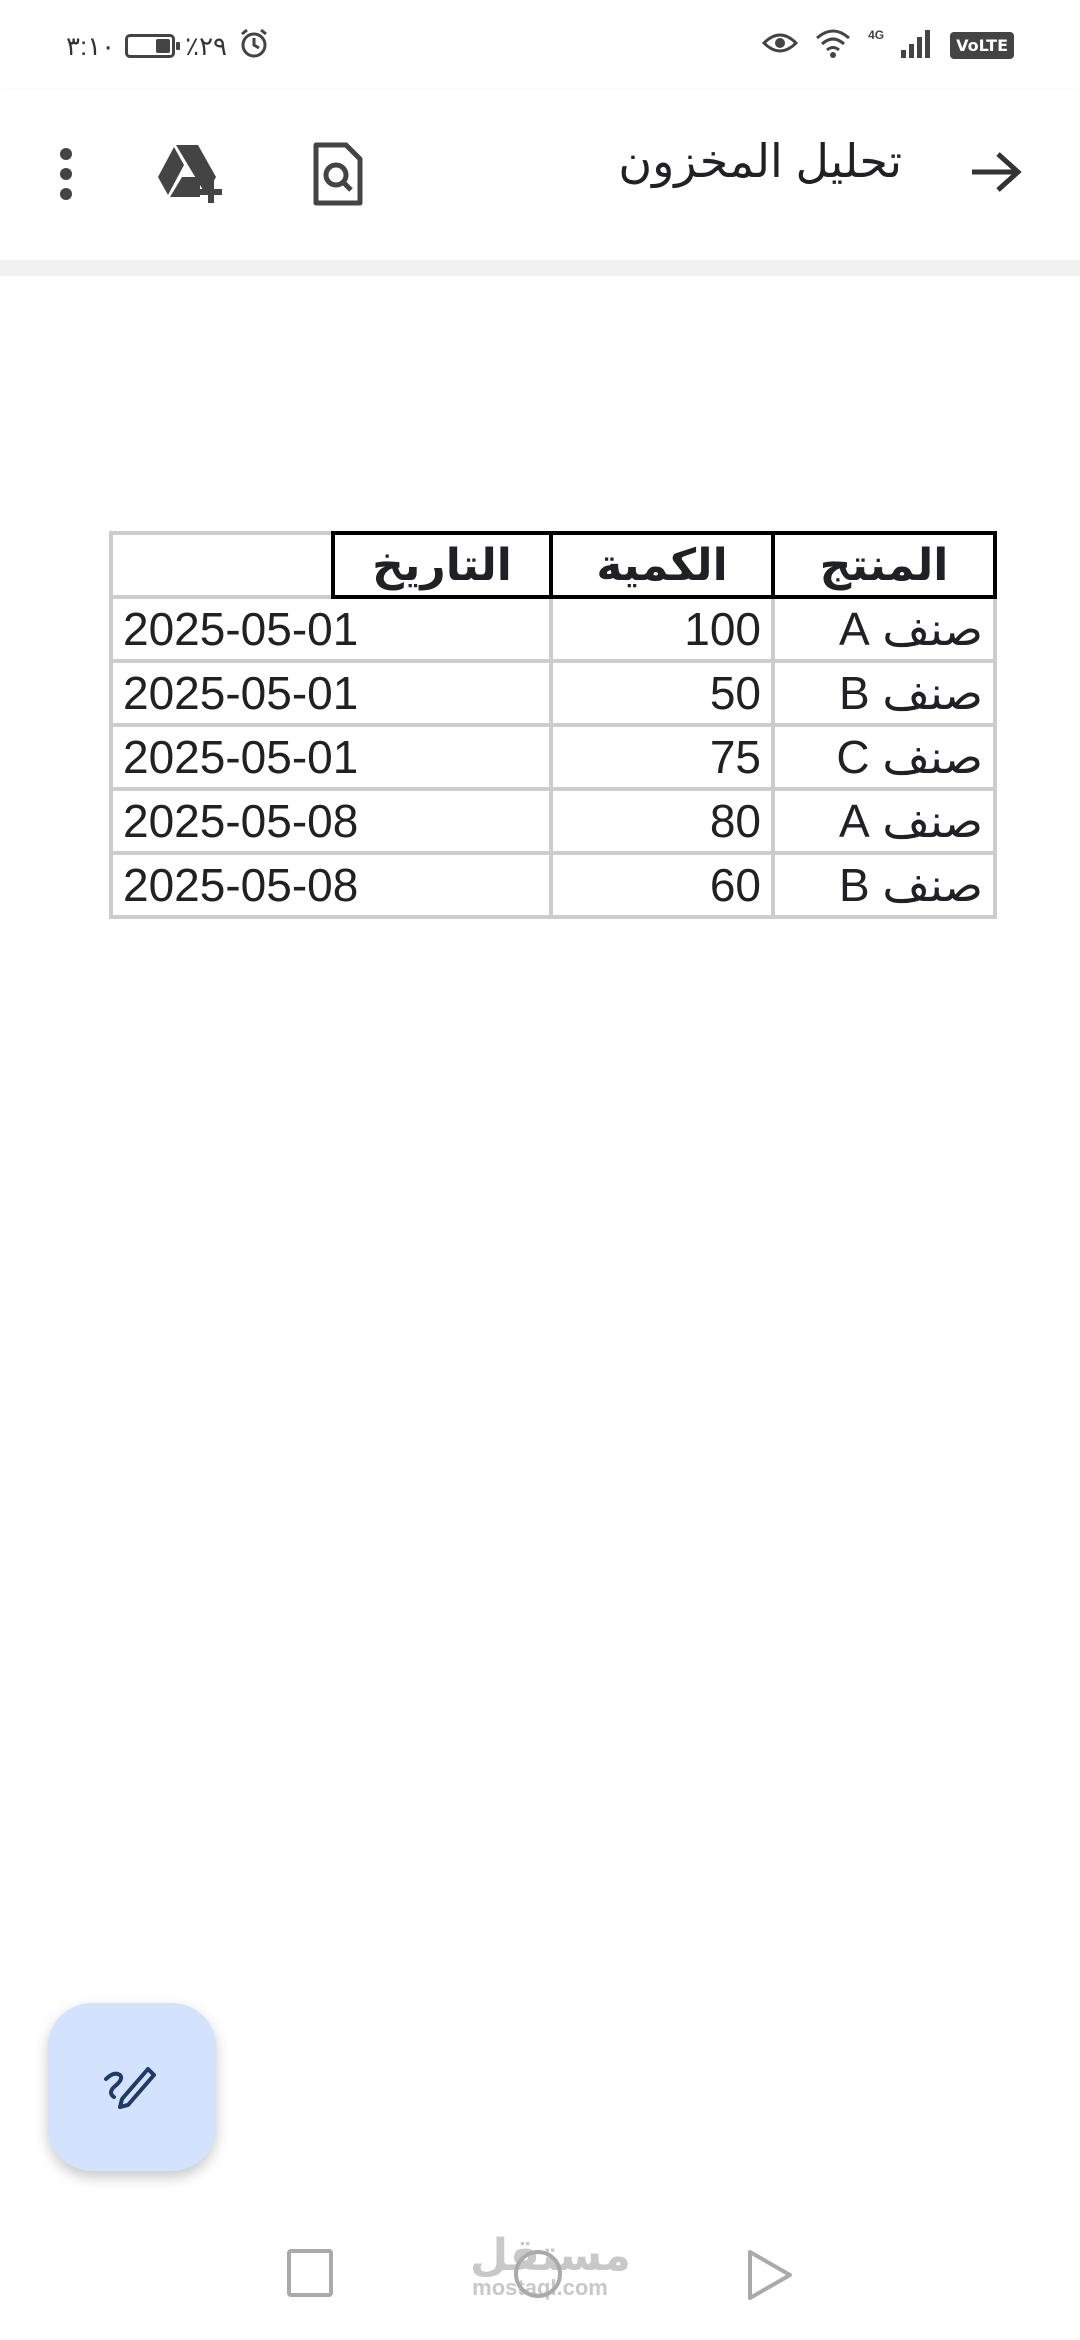 This screenshot has height=2340, width=1080. I want to click on table-row: صنف A 80 2025-05-08, so click(553, 821).